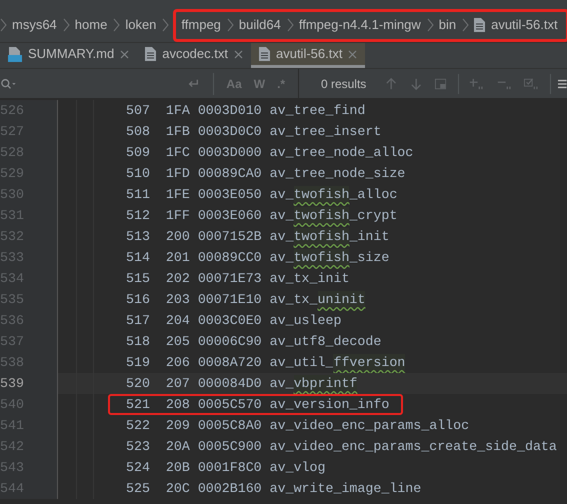  Describe the element at coordinates (245, 111) in the screenshot. I see `code-line: 507 1FA 0003D010 av_tree_find` at that location.